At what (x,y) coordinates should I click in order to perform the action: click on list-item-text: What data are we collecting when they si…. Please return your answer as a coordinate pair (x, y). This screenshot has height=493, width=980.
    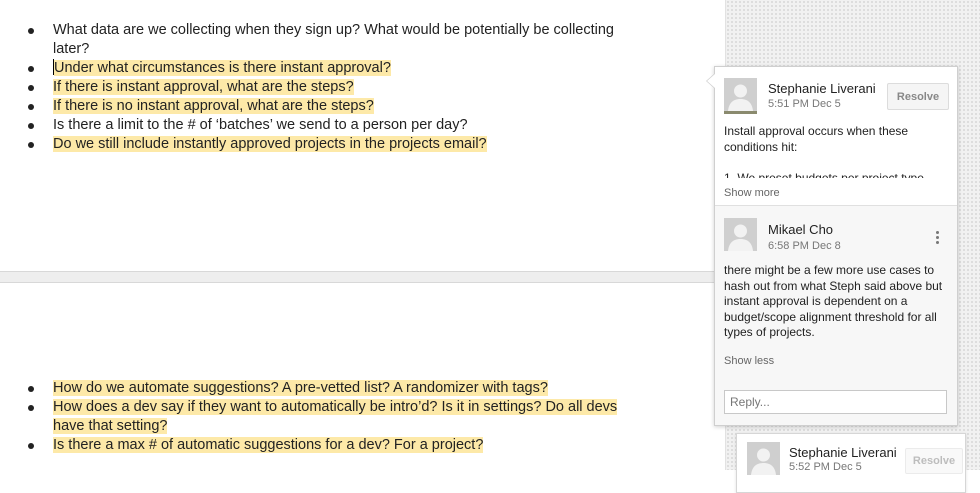
    Looking at the image, I should click on (333, 39).